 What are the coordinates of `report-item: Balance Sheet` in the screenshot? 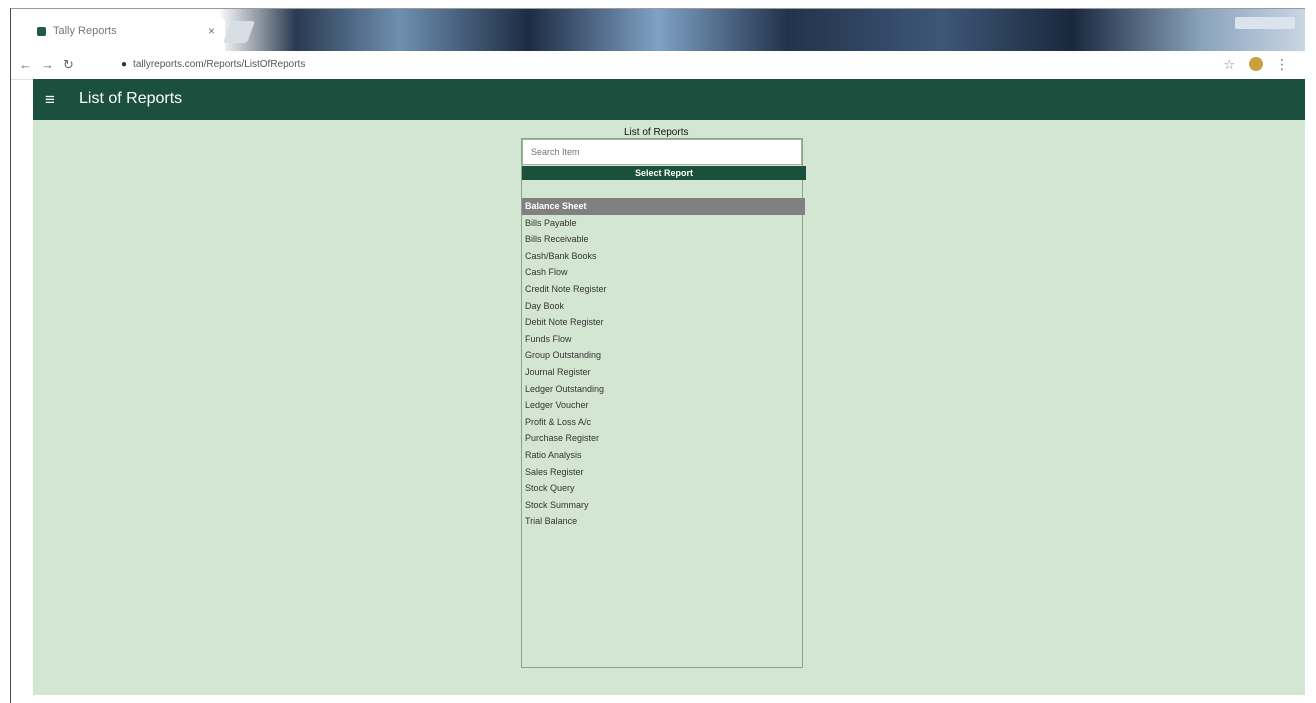 It's located at (663, 206).